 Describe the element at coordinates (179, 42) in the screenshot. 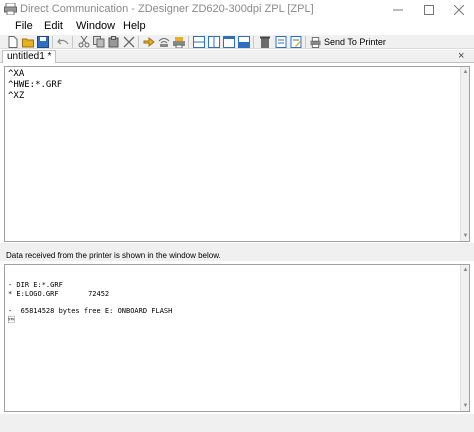

I see `print-settings-icon` at that location.